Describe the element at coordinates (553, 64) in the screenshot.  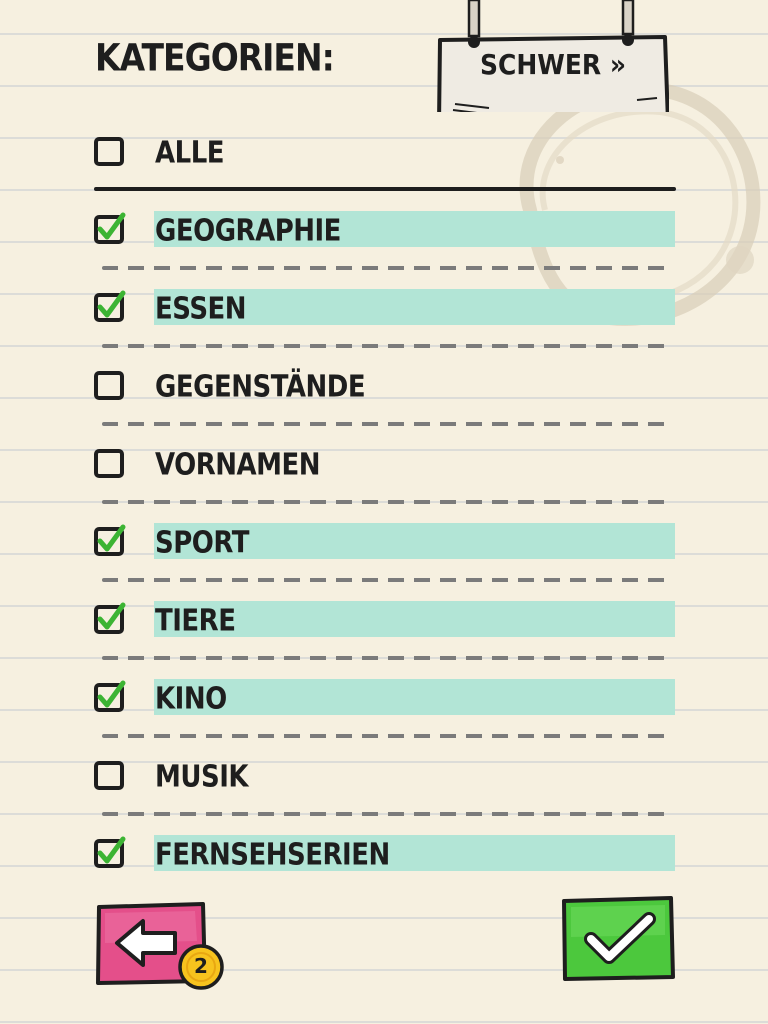
I see `difficulty-label: SCHWER »` at that location.